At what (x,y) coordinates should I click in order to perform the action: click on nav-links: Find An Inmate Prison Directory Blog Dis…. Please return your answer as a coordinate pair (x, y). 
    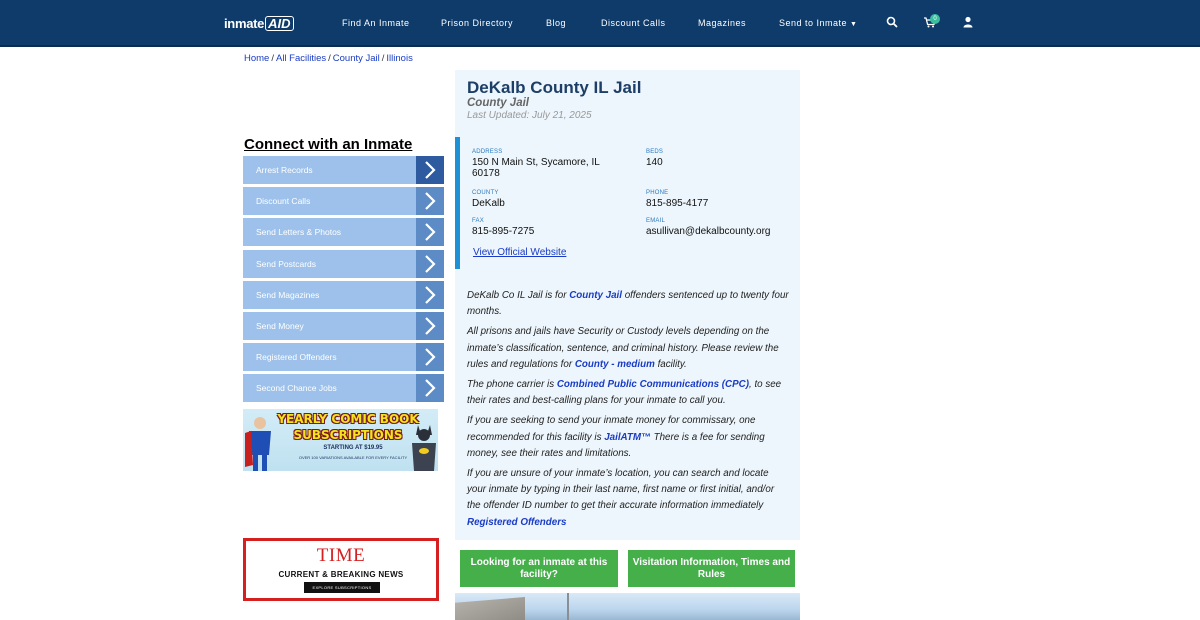
    Looking at the image, I should click on (600, 23).